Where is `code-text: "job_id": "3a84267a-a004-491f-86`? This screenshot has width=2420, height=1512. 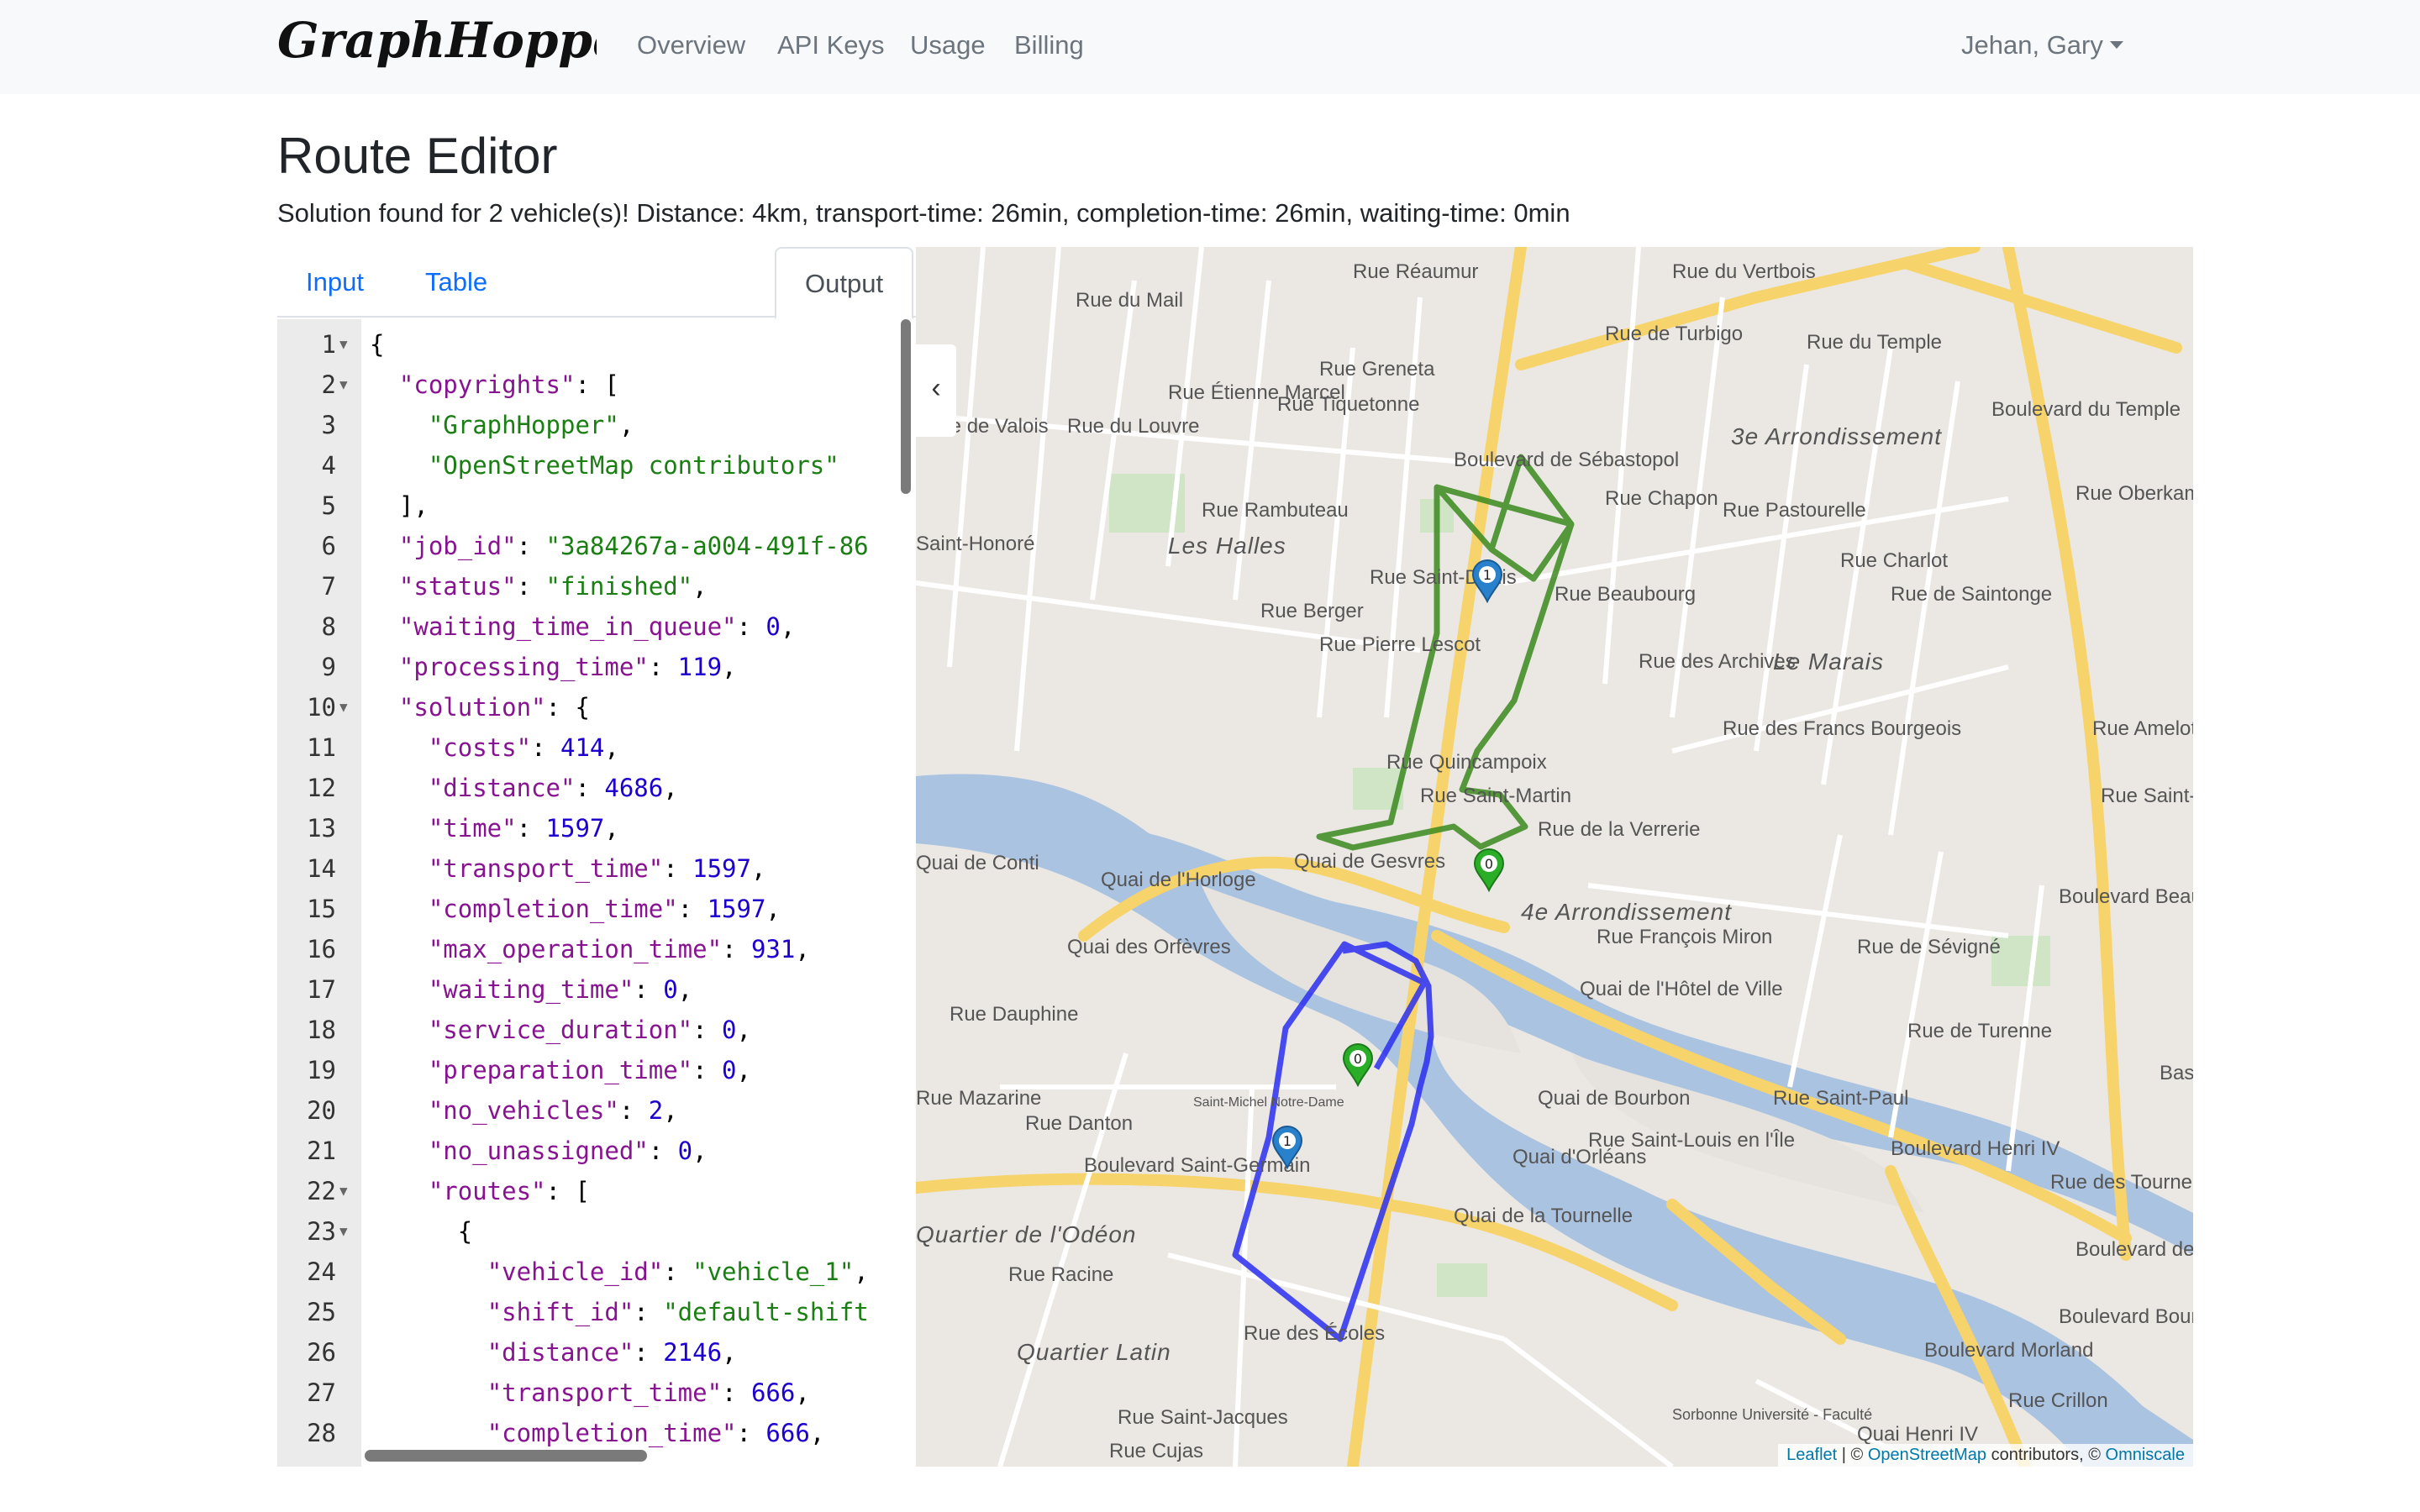
code-text: "job_id": "3a84267a-a004-491f-86 is located at coordinates (633, 546).